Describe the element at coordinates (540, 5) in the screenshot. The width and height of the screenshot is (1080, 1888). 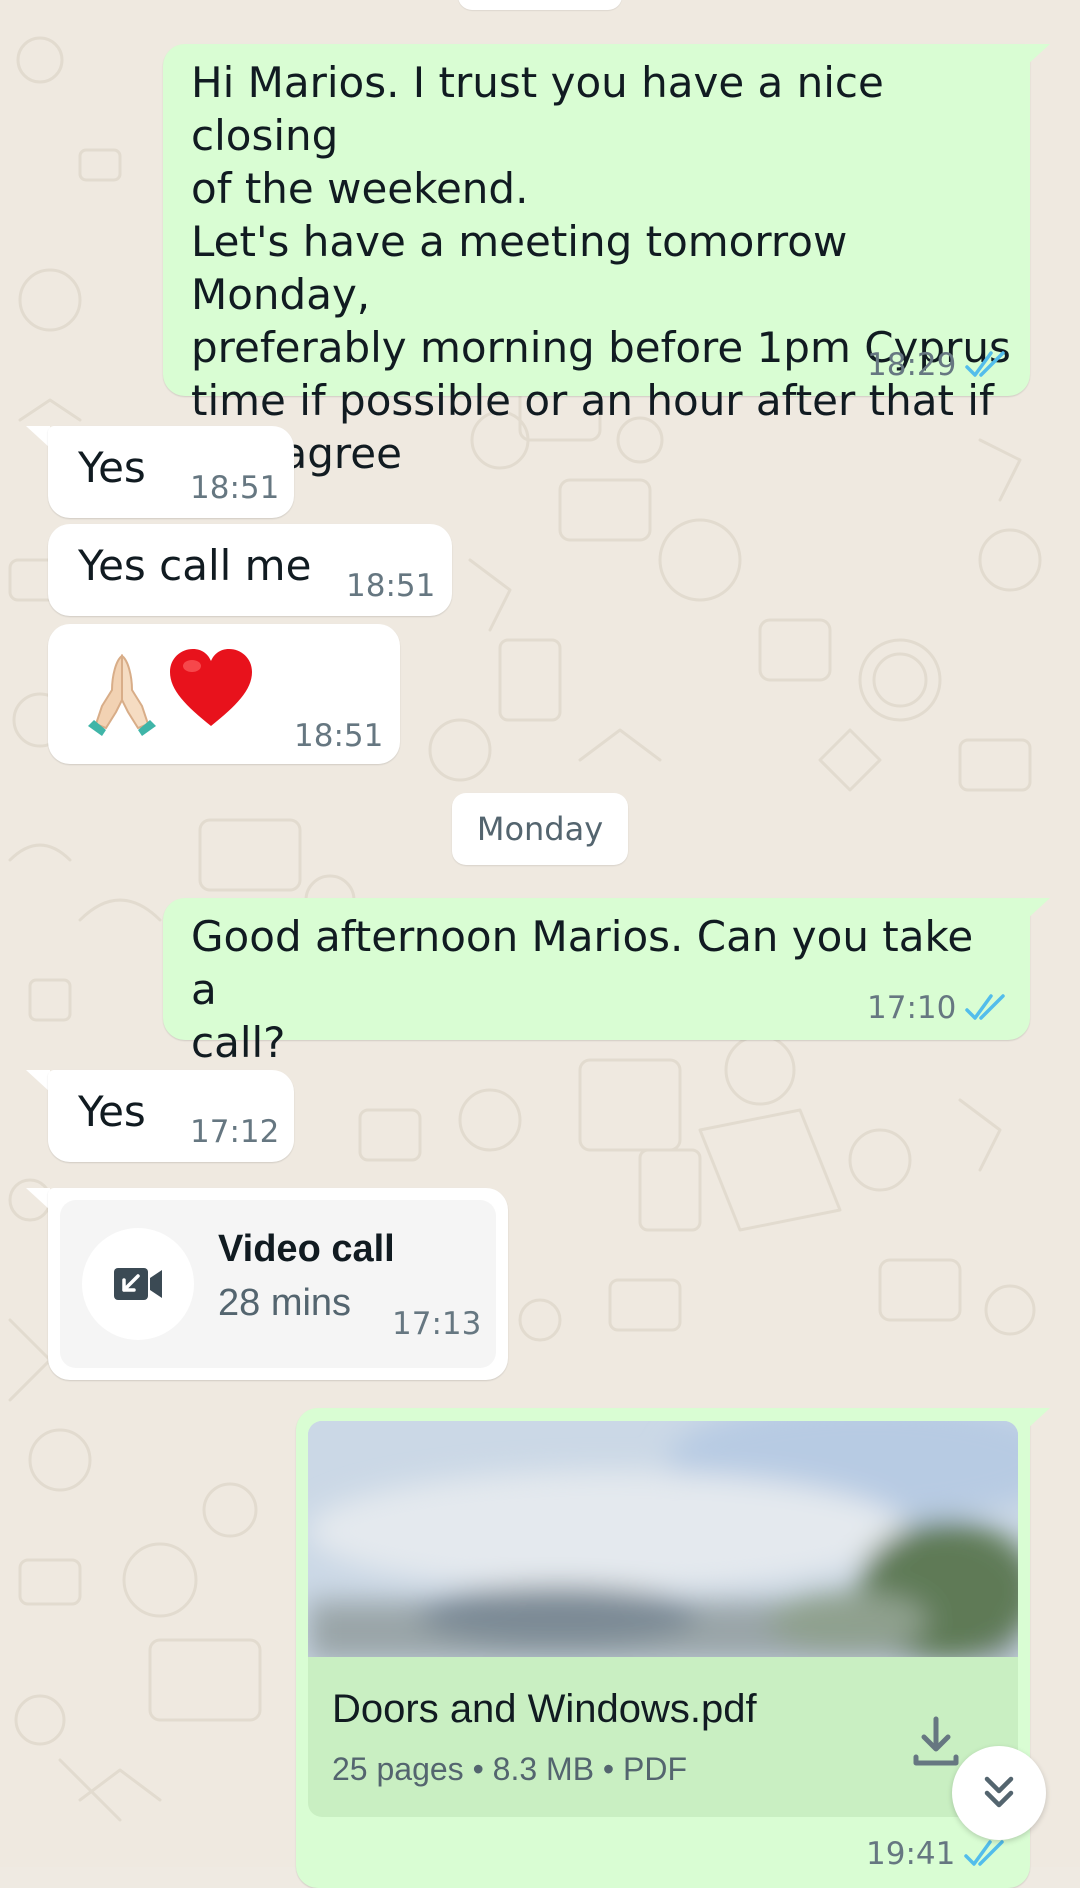
I see `previous-date-chip` at that location.